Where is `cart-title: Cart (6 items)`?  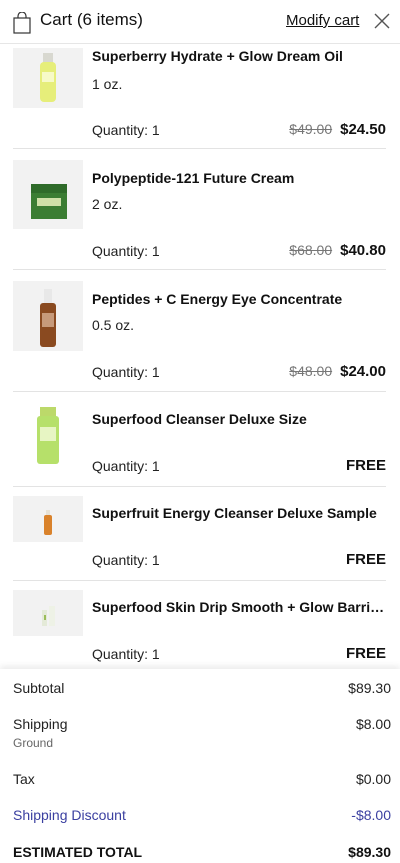
cart-title: Cart (6 items) is located at coordinates (91, 19).